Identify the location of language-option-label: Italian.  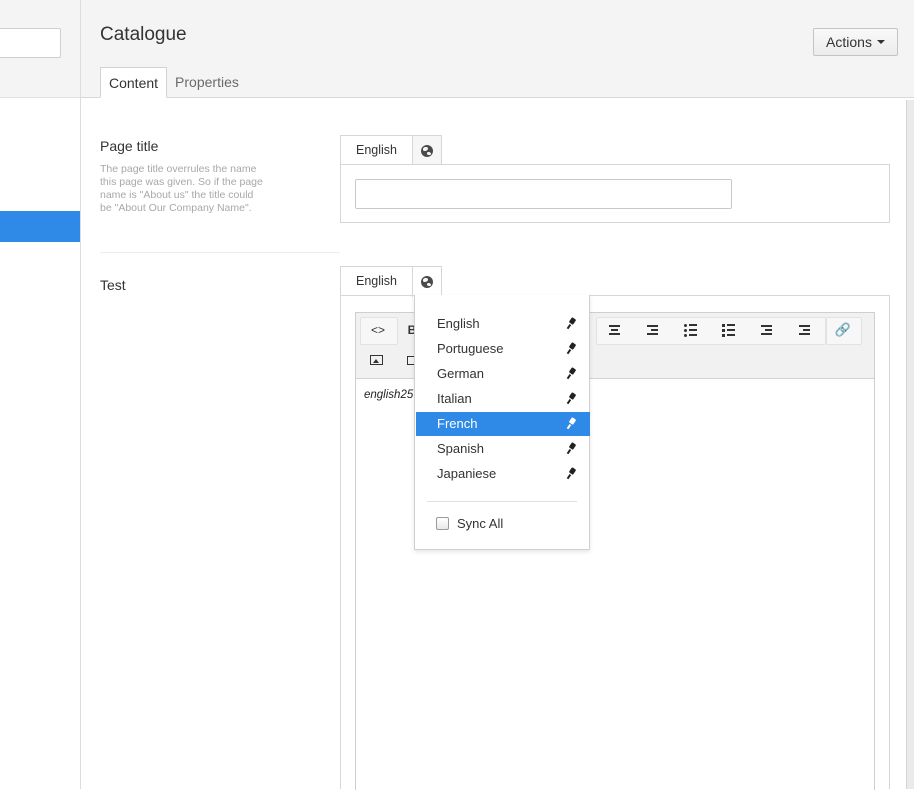
(454, 398).